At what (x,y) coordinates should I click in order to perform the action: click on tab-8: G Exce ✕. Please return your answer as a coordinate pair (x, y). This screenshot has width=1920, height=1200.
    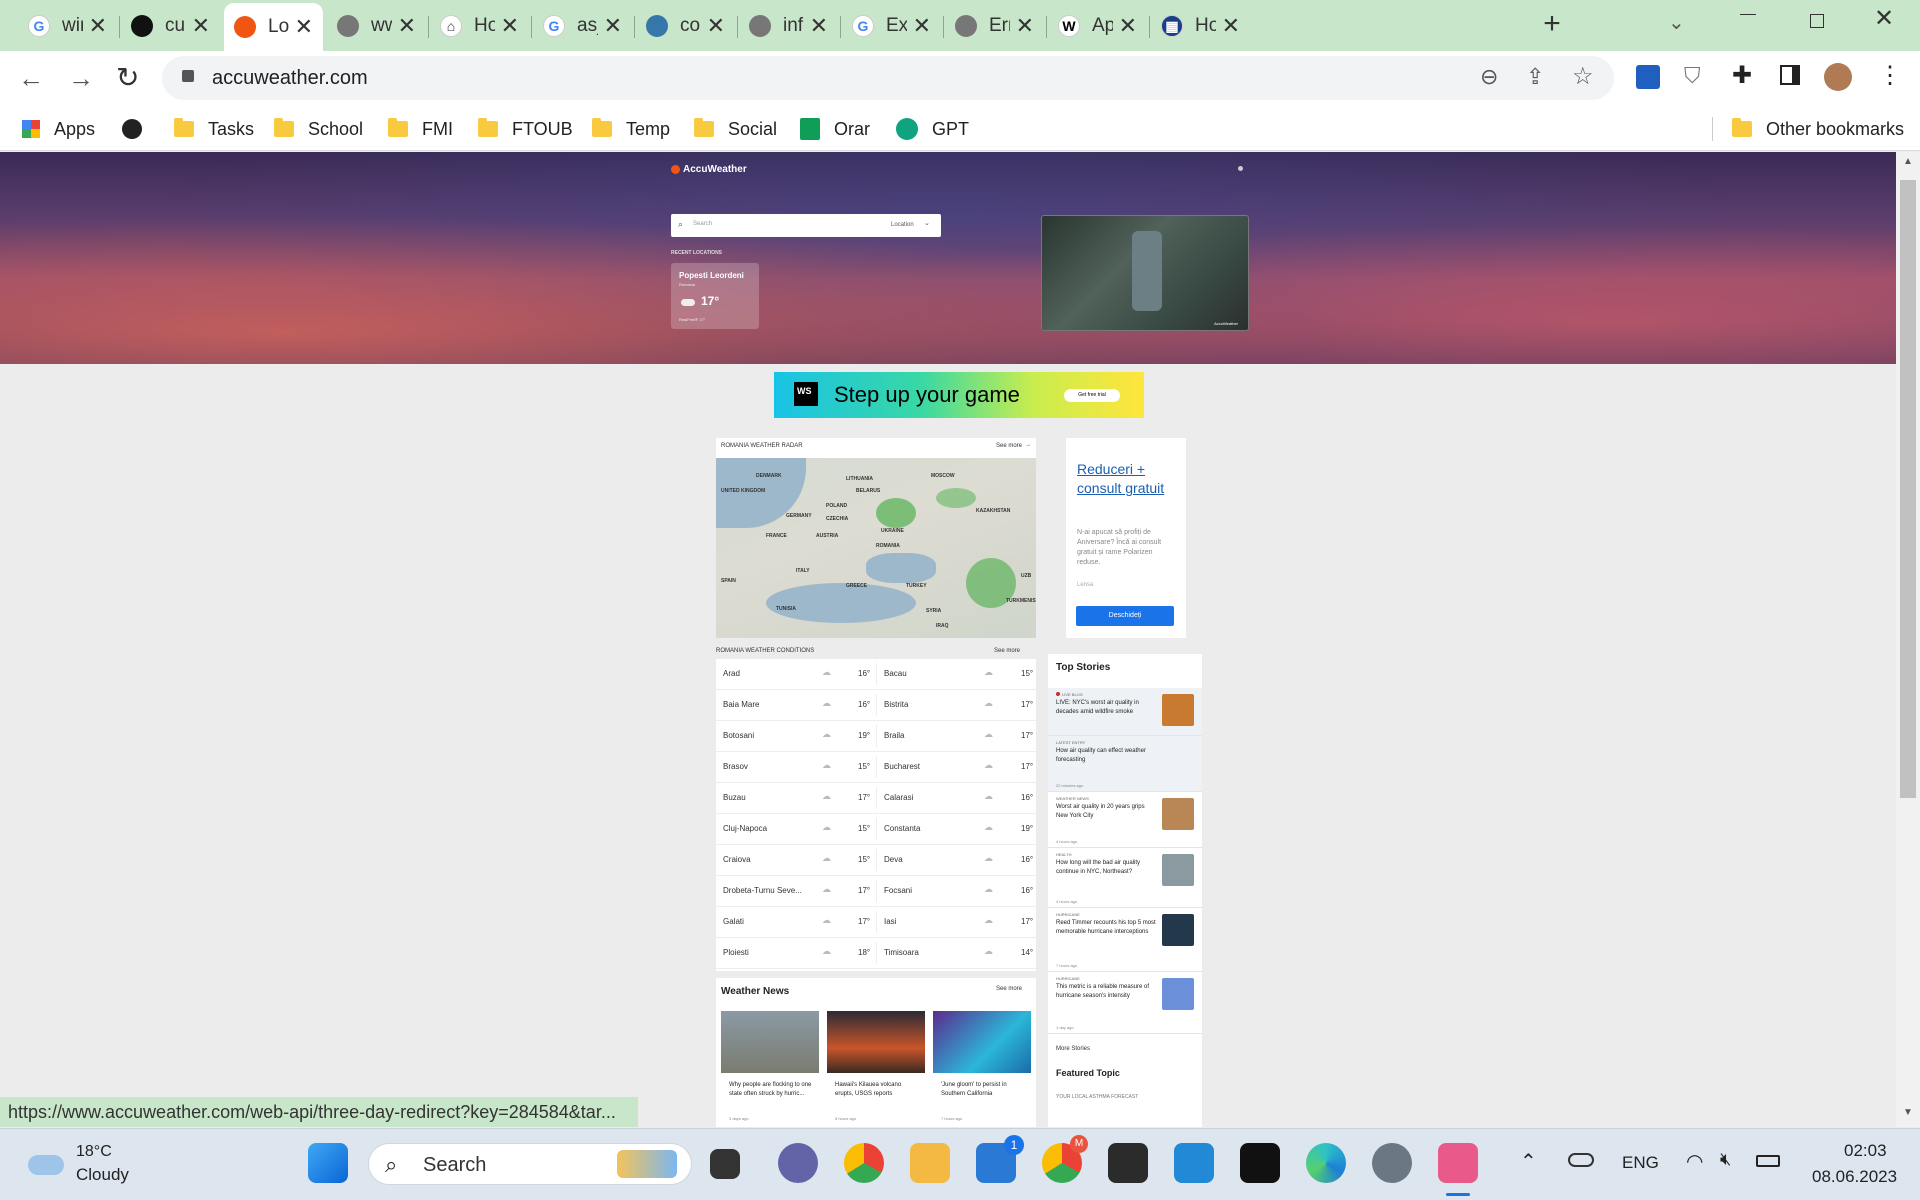
    Looking at the image, I should click on (891, 26).